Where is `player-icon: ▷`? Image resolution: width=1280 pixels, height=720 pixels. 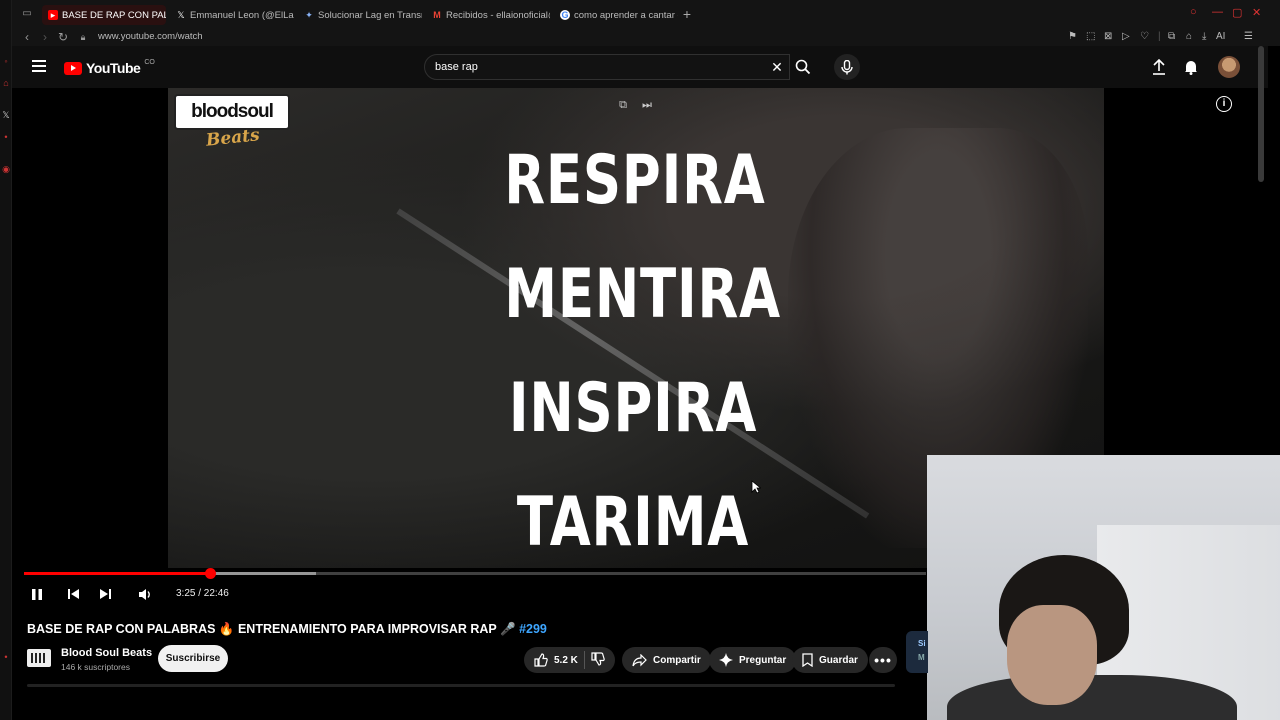 player-icon: ▷ is located at coordinates (1126, 37).